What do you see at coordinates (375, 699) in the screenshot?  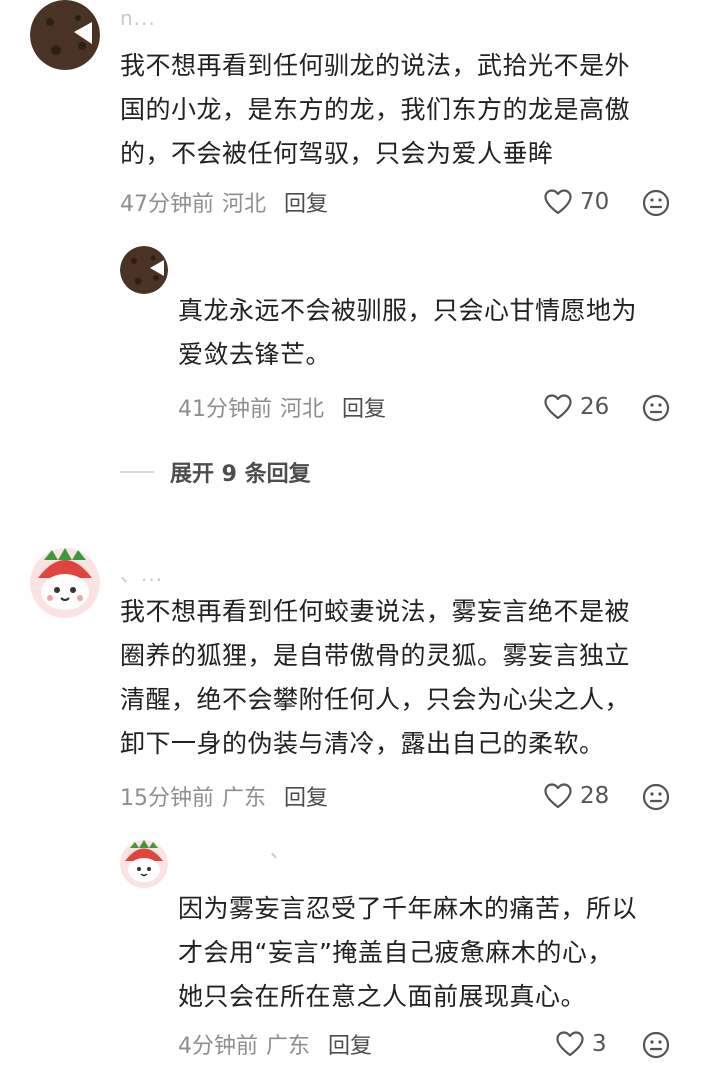 I see `comment-line: 清醒，绝不会攀附任何人，只会为心尖之人，` at bounding box center [375, 699].